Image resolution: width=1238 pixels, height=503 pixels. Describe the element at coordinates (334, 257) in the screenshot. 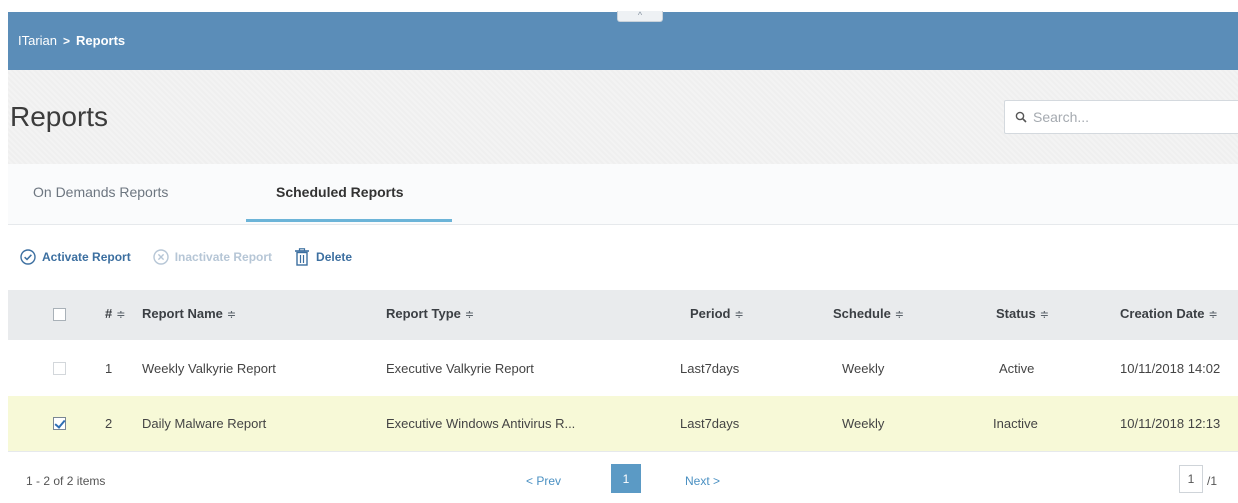

I see `delete-label: Delete` at that location.